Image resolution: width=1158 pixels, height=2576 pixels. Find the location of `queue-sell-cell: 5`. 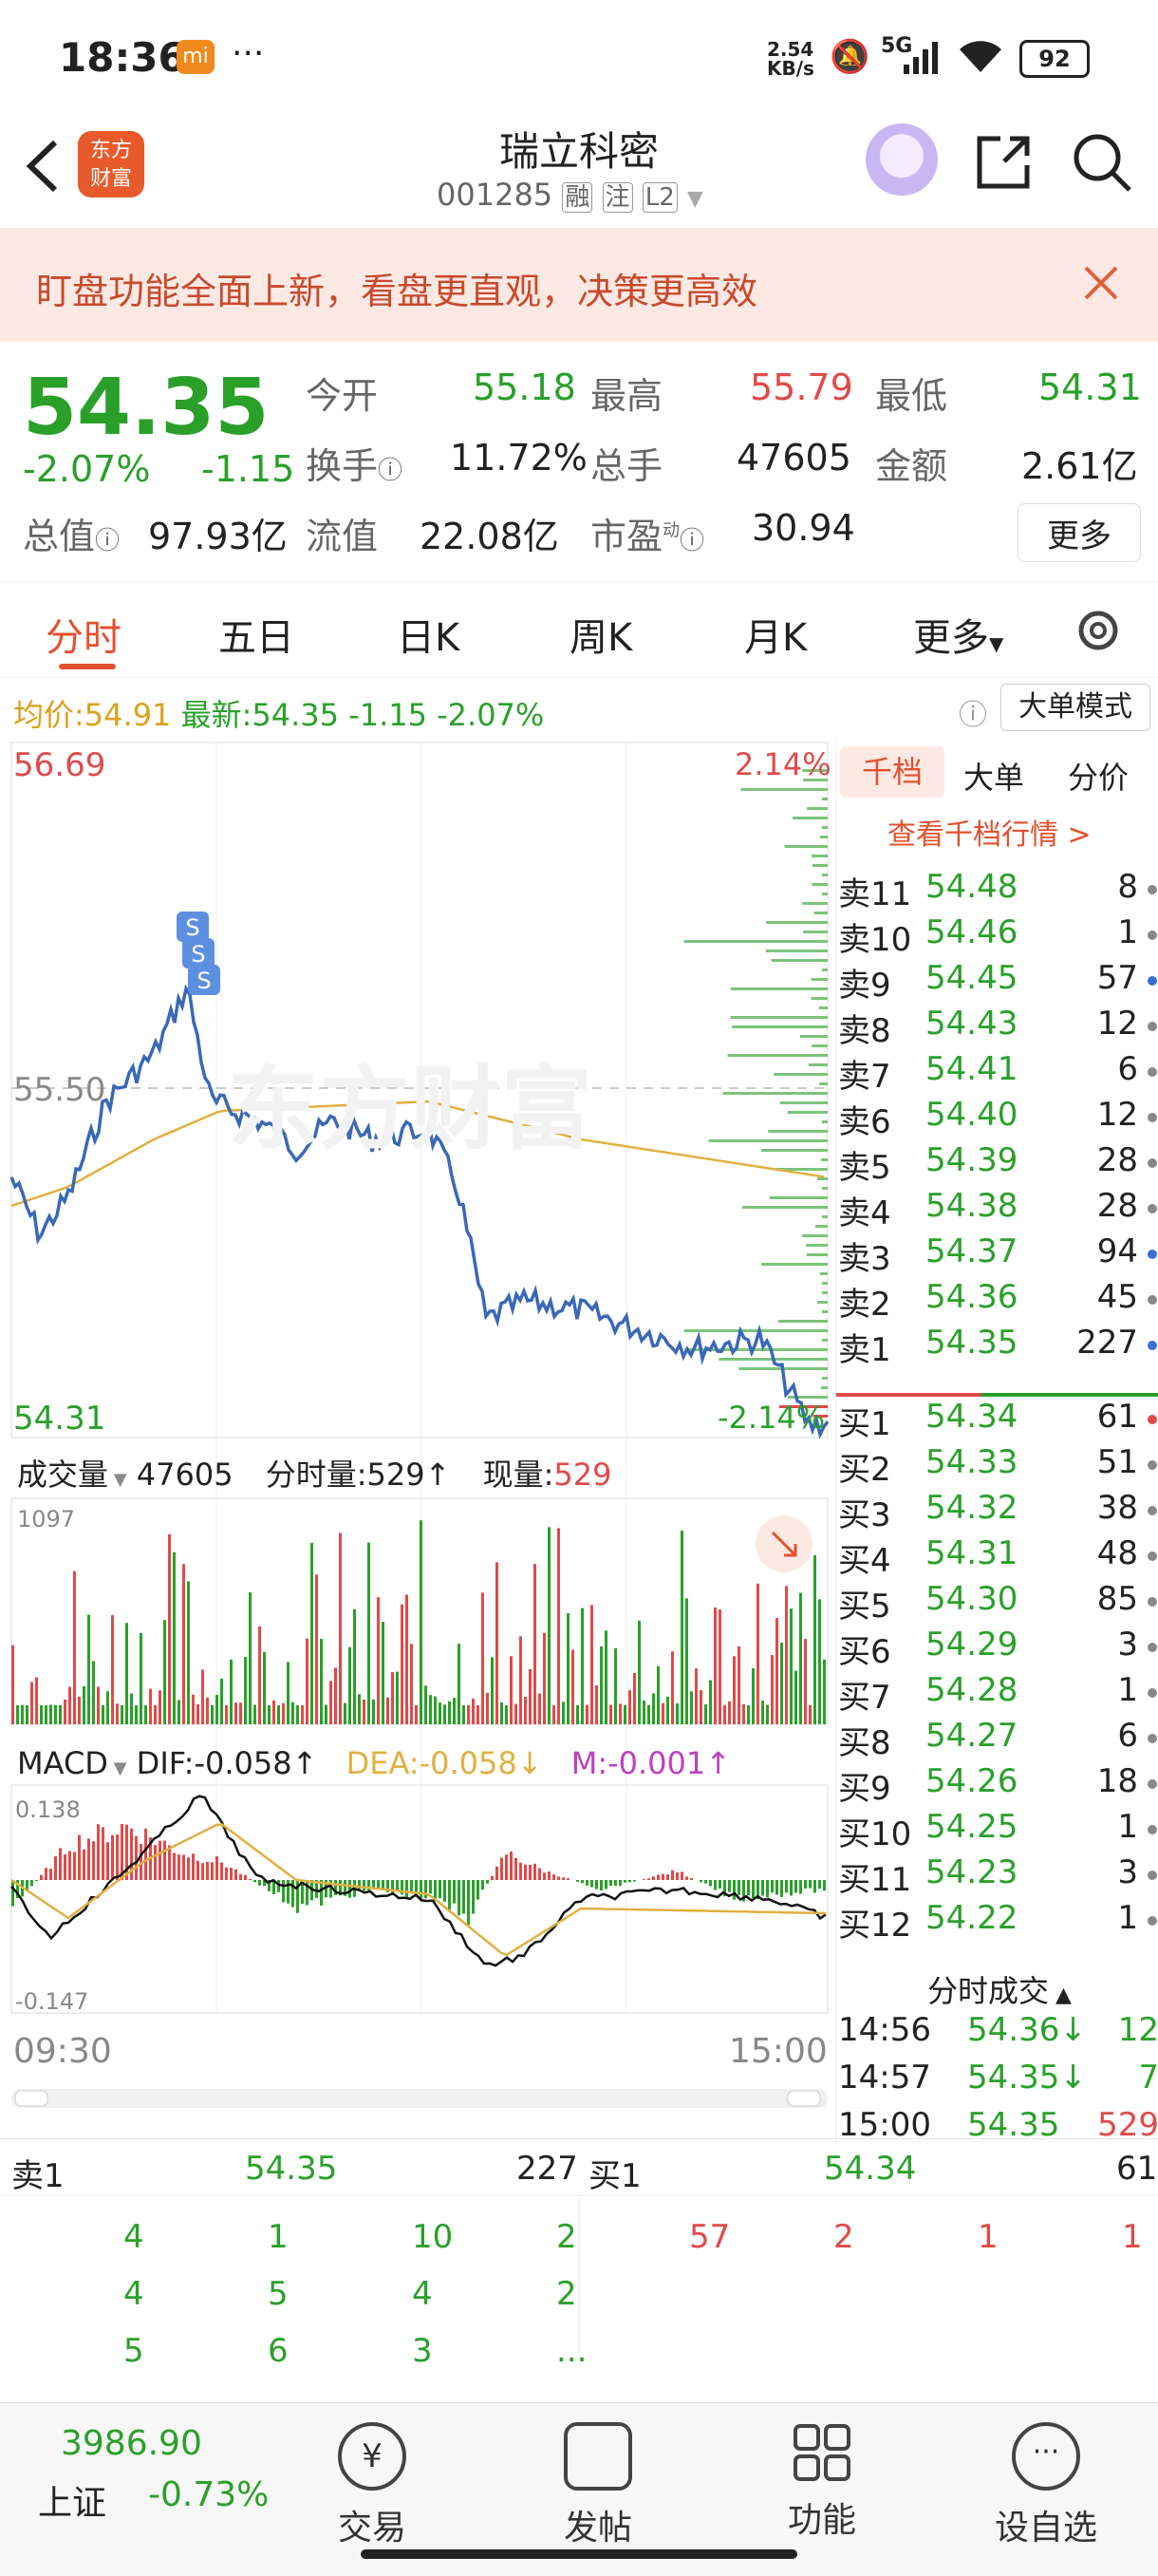

queue-sell-cell: 5 is located at coordinates (133, 2351).